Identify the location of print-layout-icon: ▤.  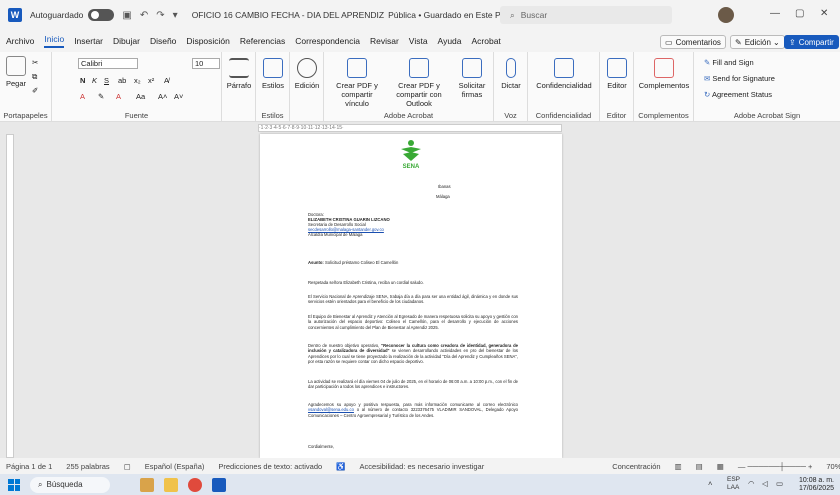
(699, 466).